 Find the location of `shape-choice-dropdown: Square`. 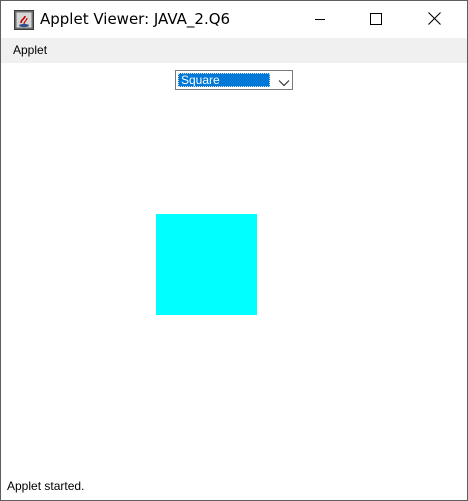

shape-choice-dropdown: Square is located at coordinates (234, 80).